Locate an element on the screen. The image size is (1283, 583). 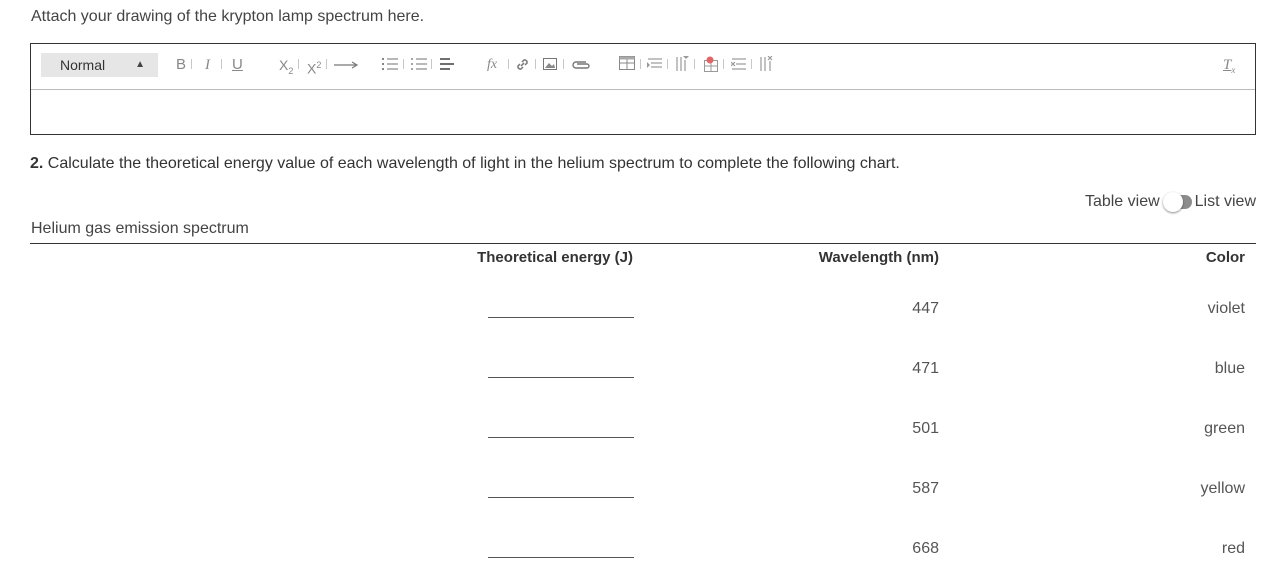
align-icon is located at coordinates (447, 67).